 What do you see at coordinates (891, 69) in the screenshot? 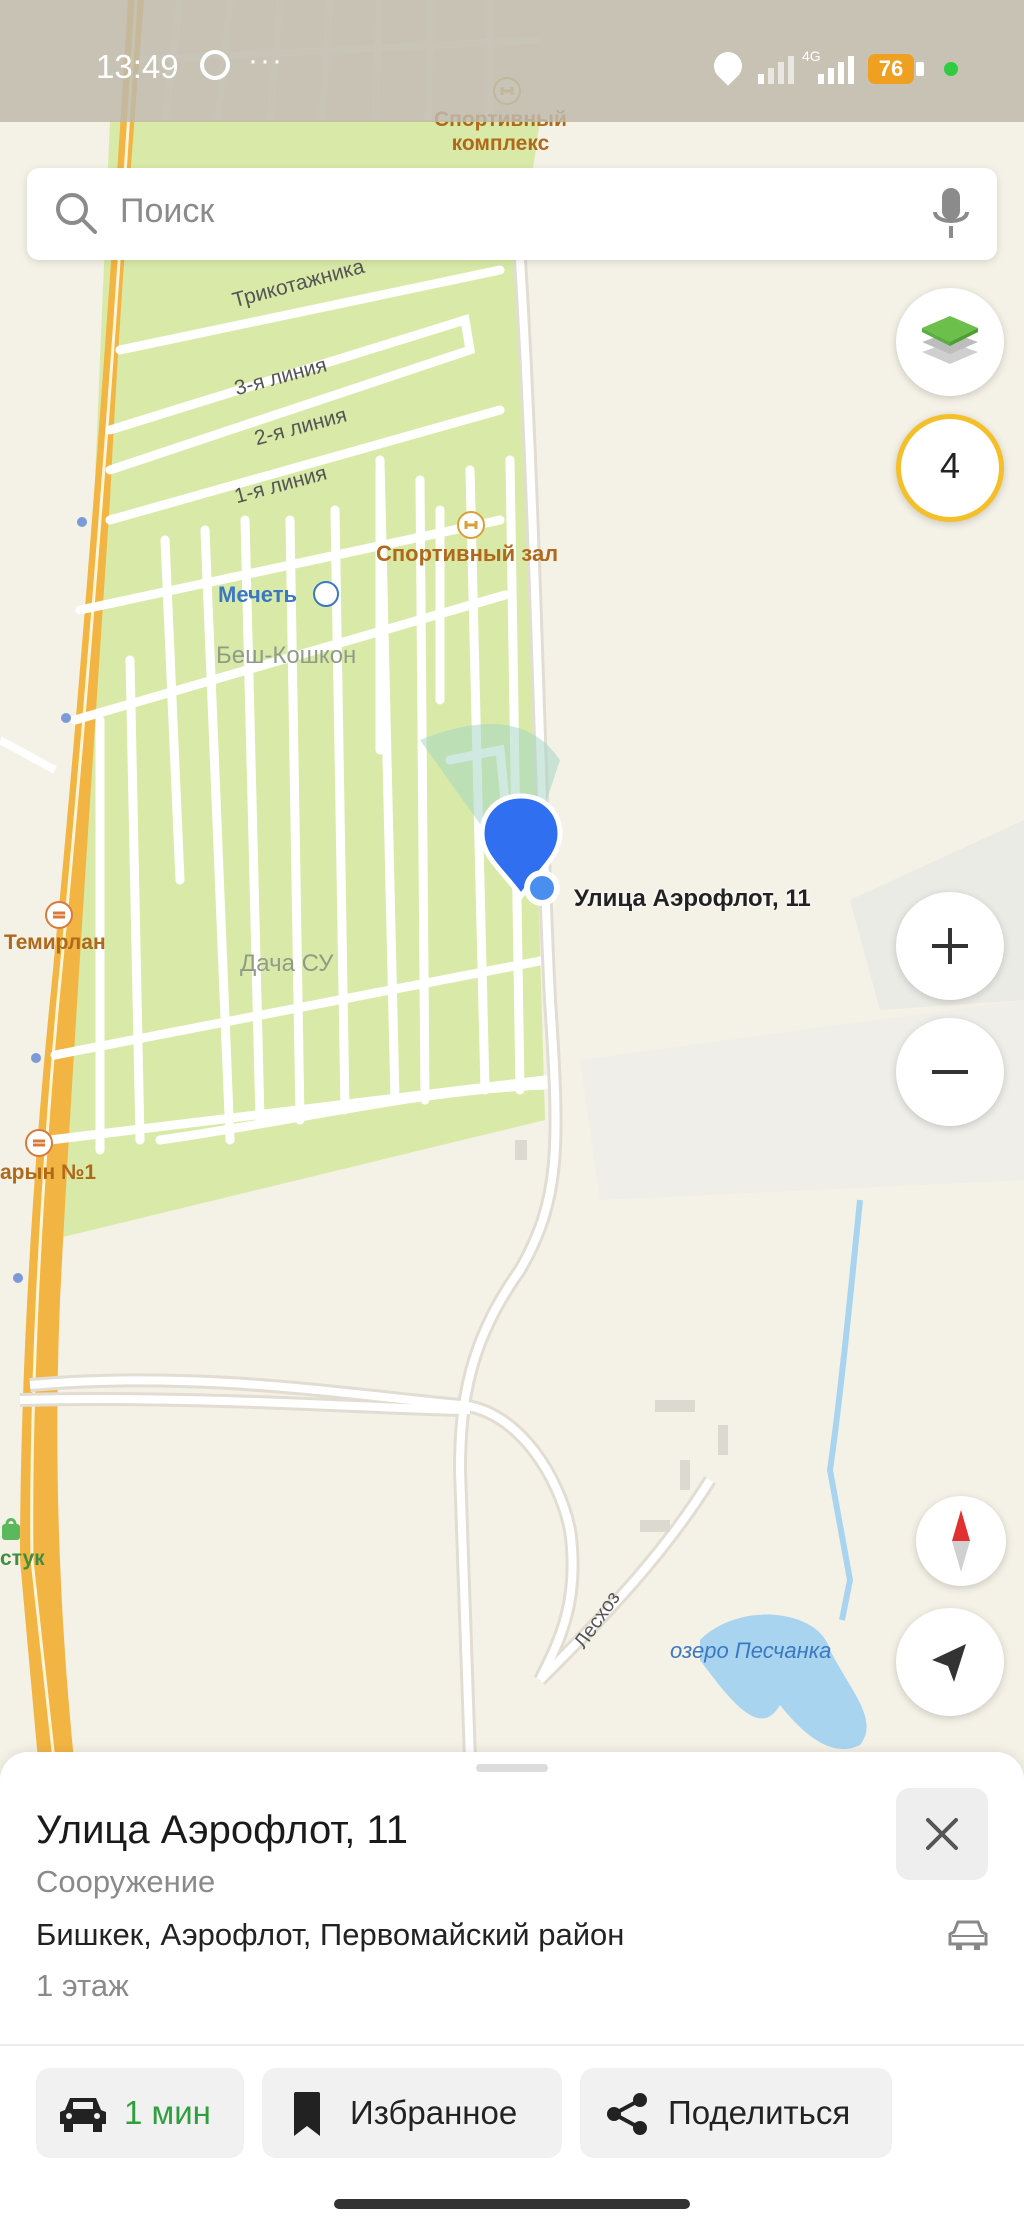
I see `battery-indicator: 76` at bounding box center [891, 69].